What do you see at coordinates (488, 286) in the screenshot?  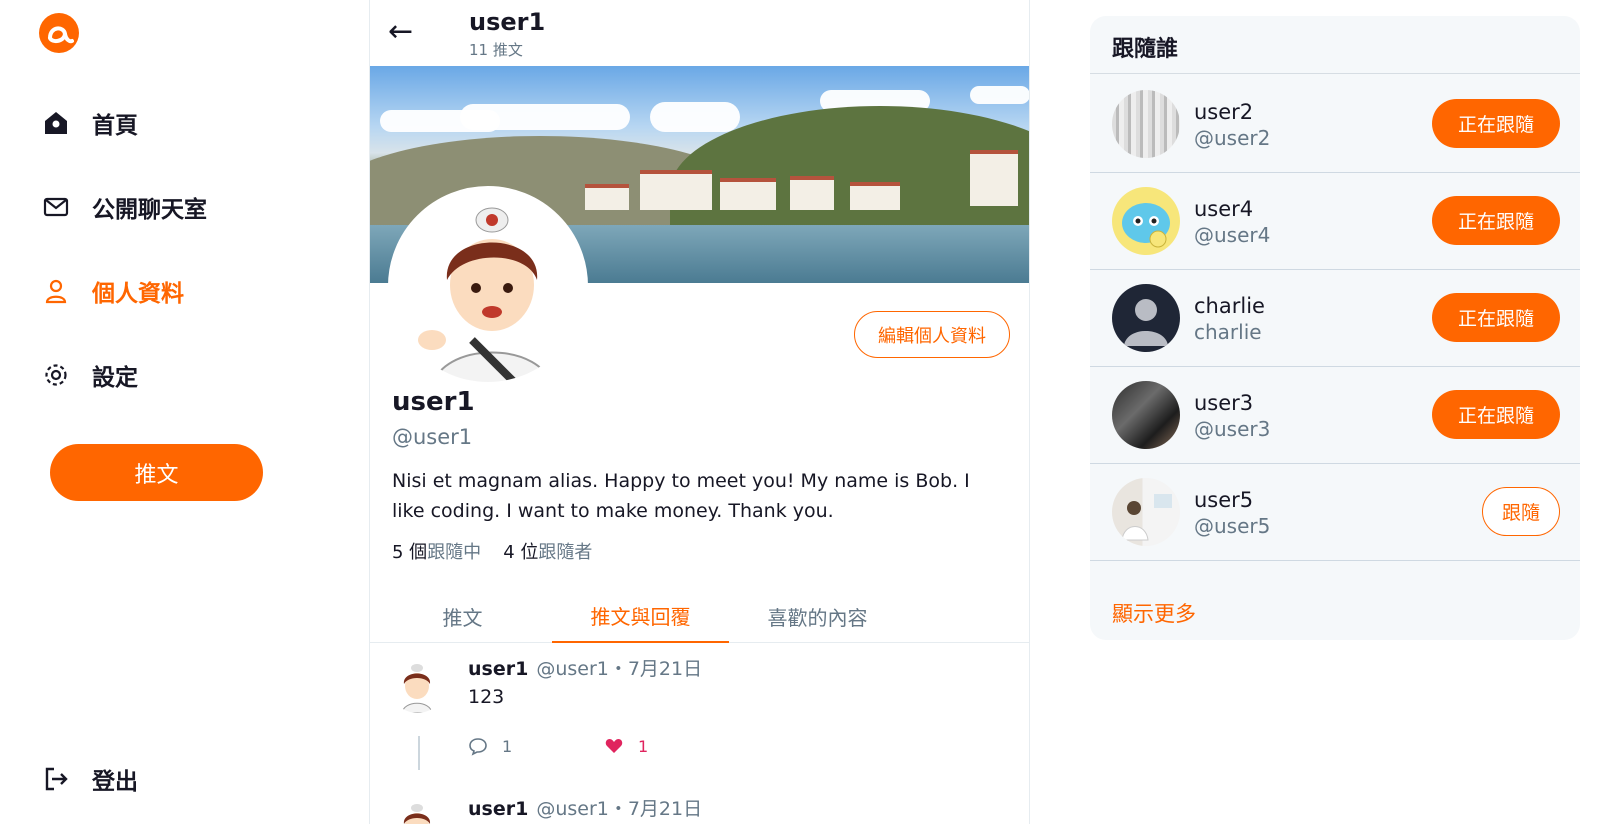 I see `profile-avatar` at bounding box center [488, 286].